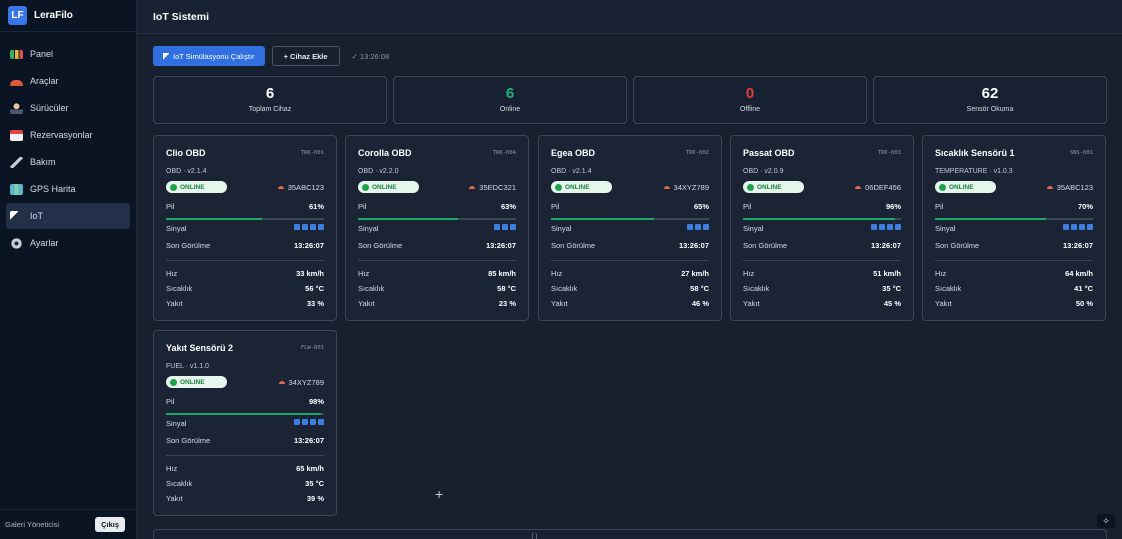 The image size is (1122, 539). I want to click on run-simulation-button: IoT Simülasyonu Çalıştır, so click(209, 56).